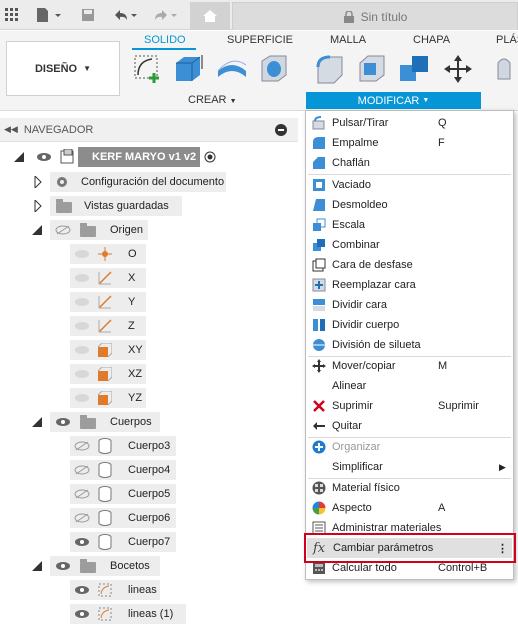 The image size is (518, 628). I want to click on menu-item-chamfer: Chaflán, so click(409, 163).